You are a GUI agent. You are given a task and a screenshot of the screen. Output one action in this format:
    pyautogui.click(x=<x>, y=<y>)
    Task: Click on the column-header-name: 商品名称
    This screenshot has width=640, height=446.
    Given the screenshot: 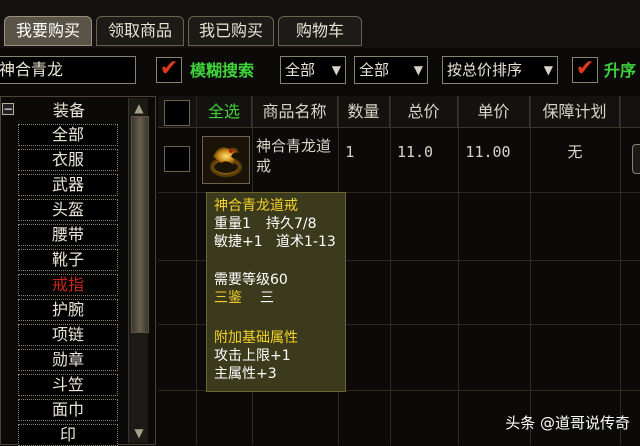 What is the action you would take?
    pyautogui.click(x=295, y=112)
    